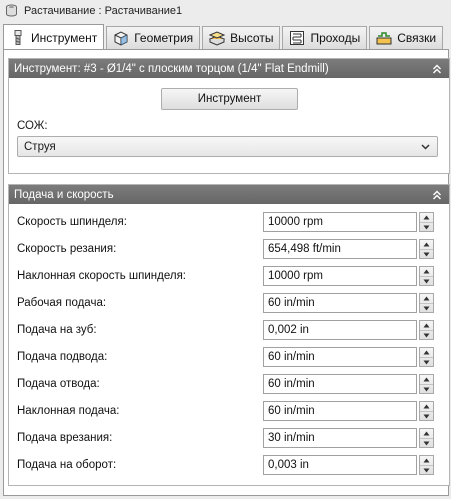  I want to click on lead-in-feedrate-spinner, so click(426, 357).